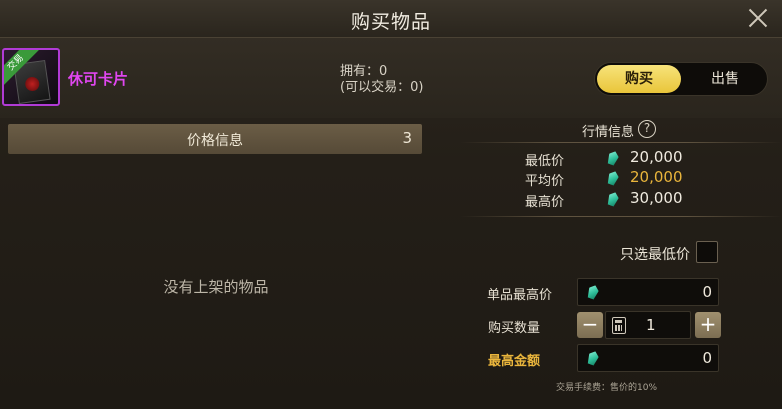 This screenshot has width=782, height=409. Describe the element at coordinates (707, 292) in the screenshot. I see `max-unit-price-value: 0` at that location.